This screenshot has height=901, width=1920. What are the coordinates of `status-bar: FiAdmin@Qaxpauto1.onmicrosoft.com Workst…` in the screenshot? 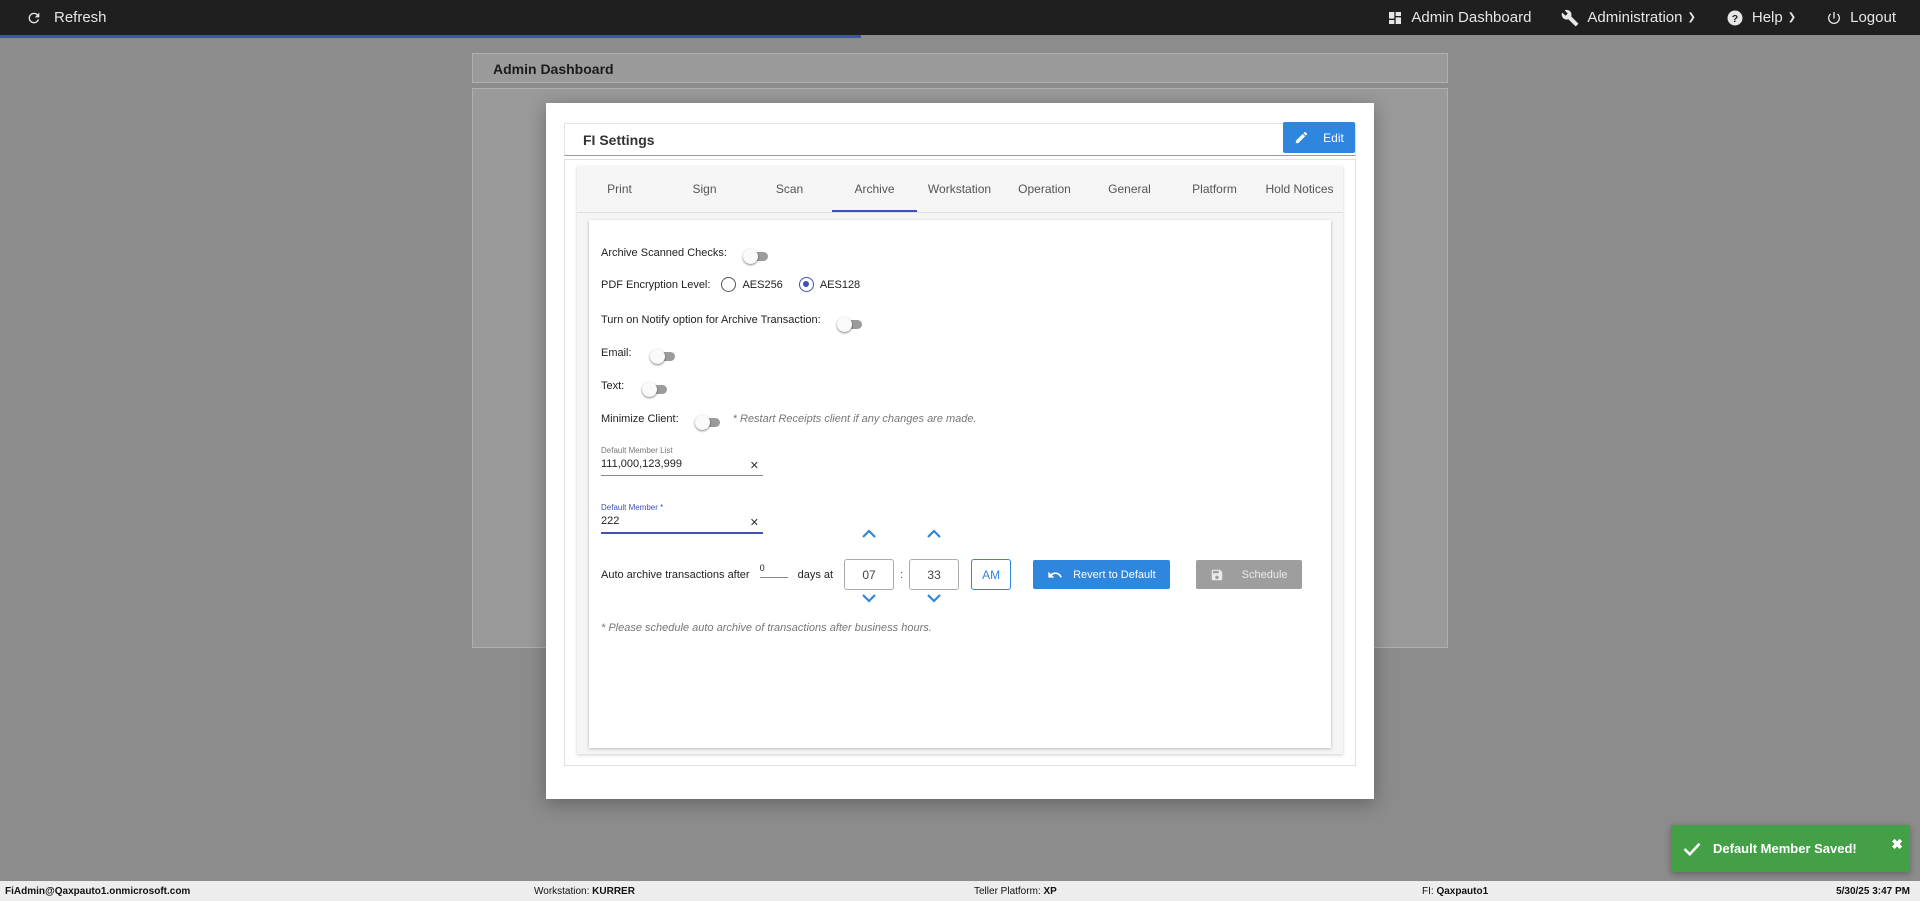 It's located at (960, 891).